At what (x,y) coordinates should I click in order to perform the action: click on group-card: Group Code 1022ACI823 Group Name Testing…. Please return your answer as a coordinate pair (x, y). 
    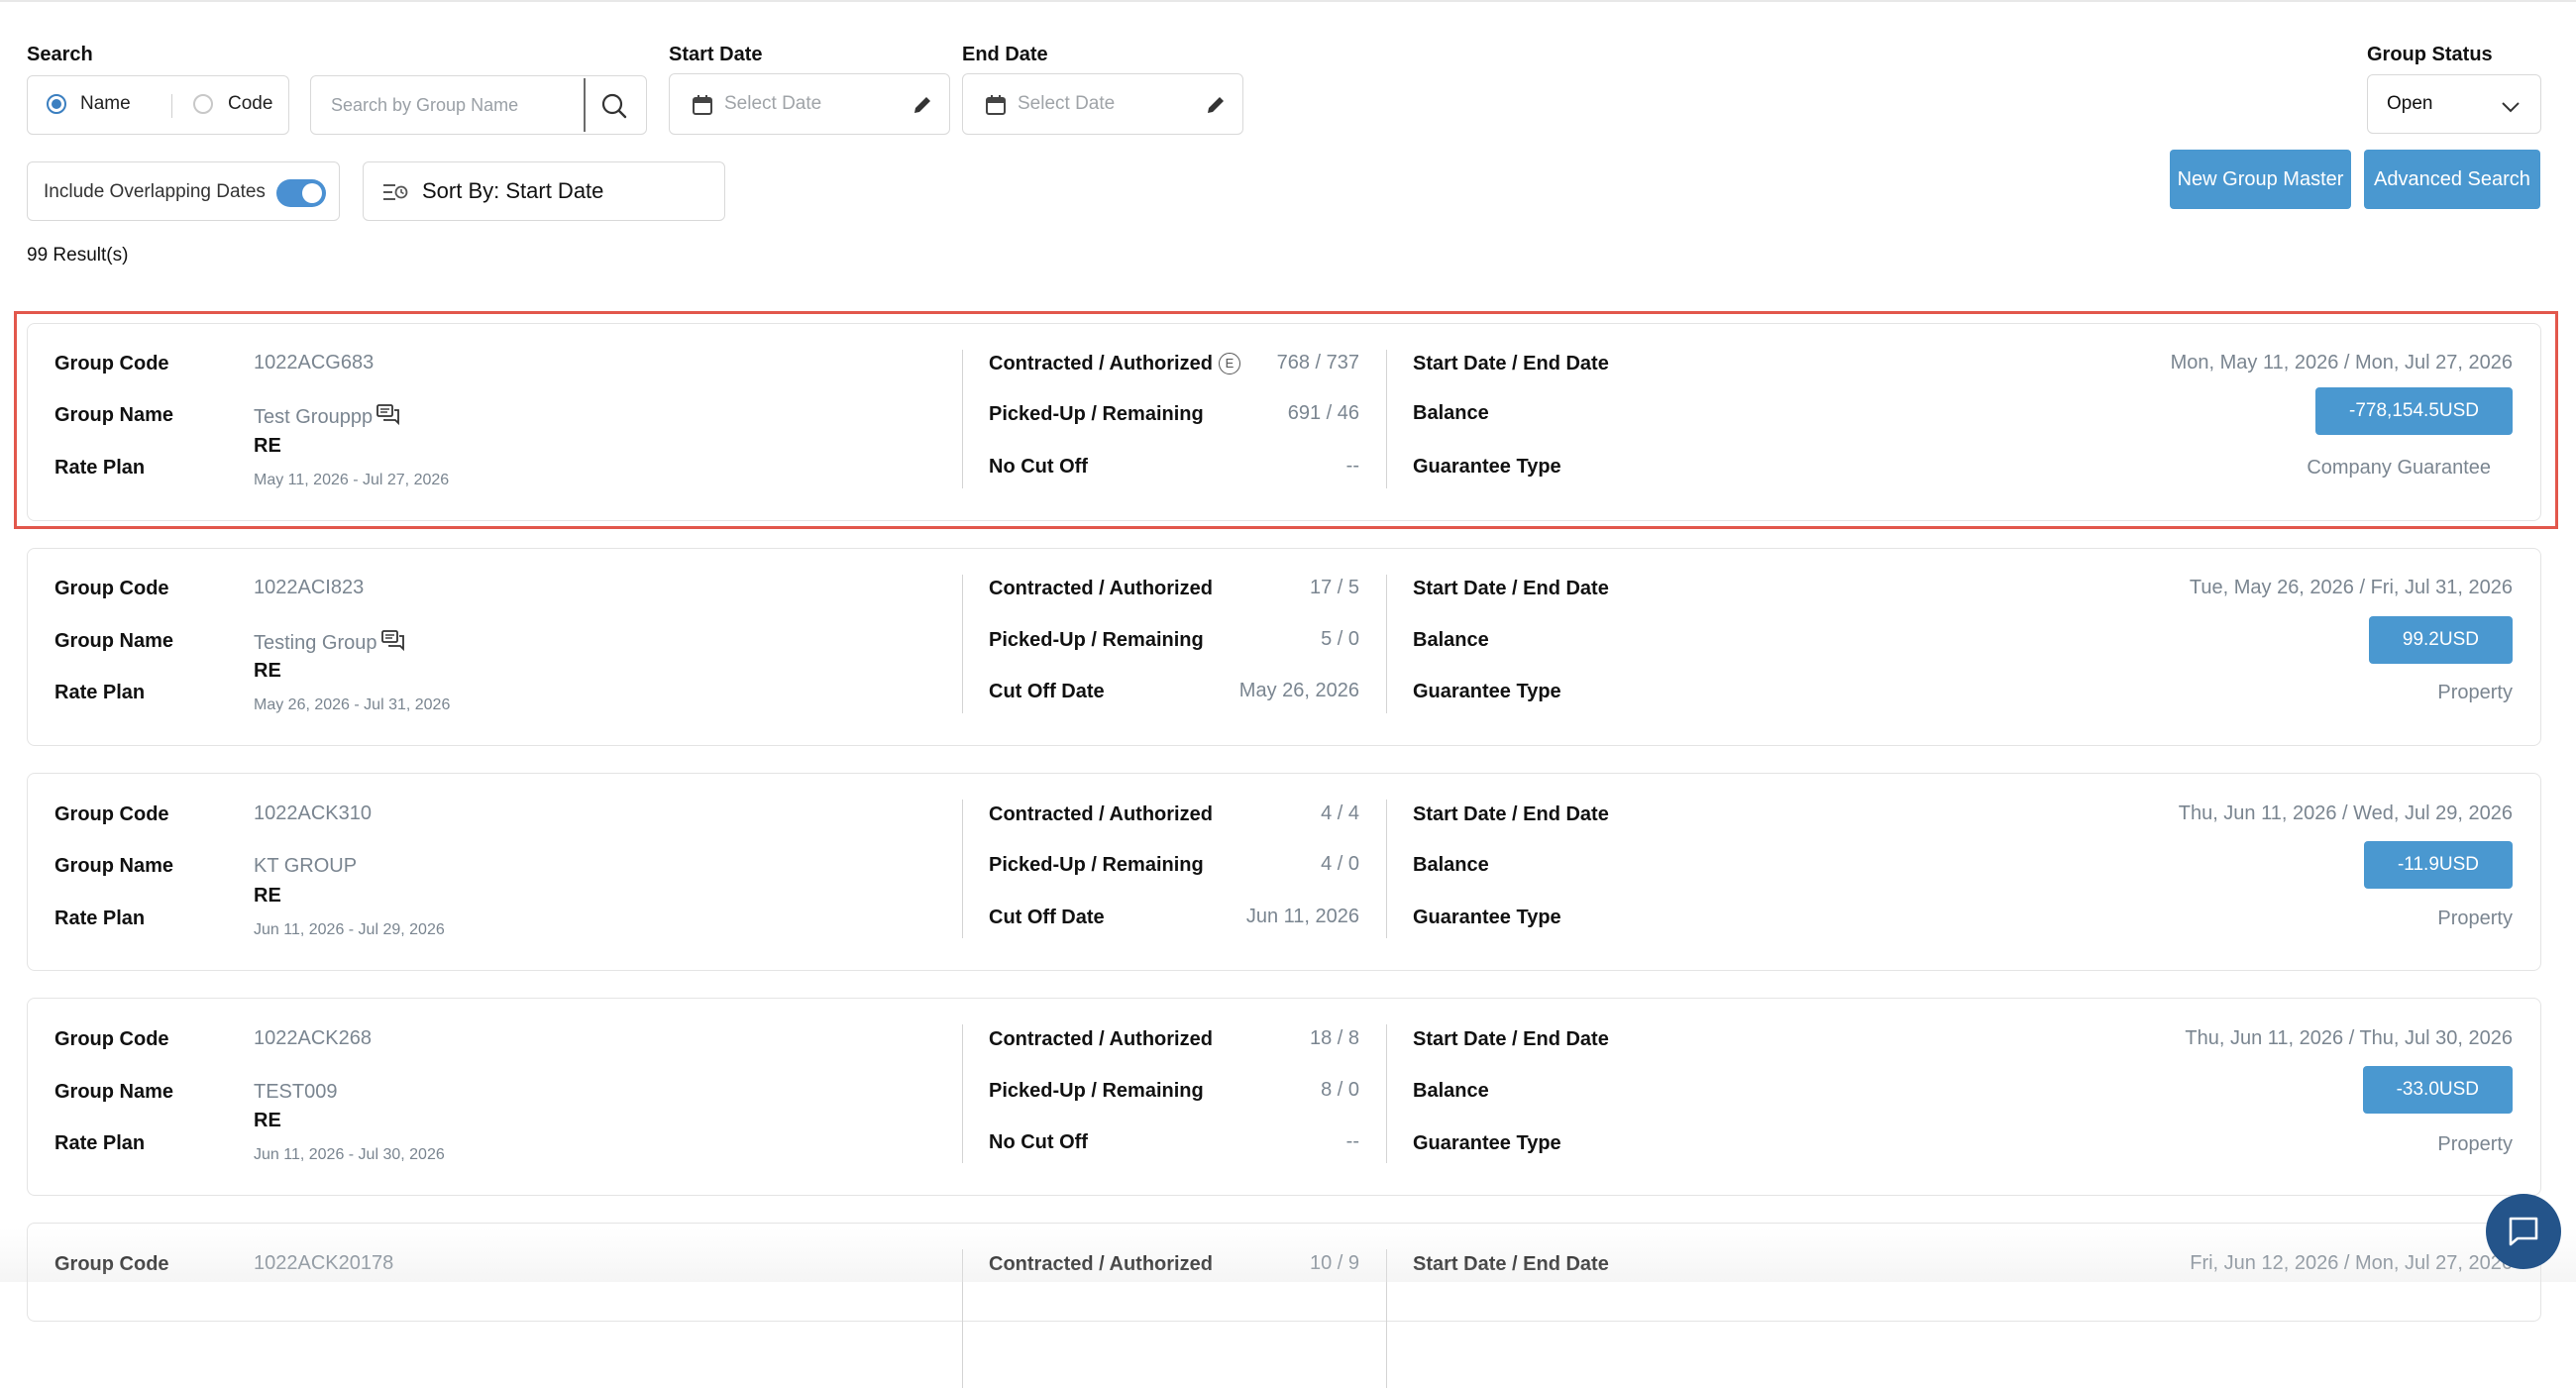
    Looking at the image, I should click on (1284, 647).